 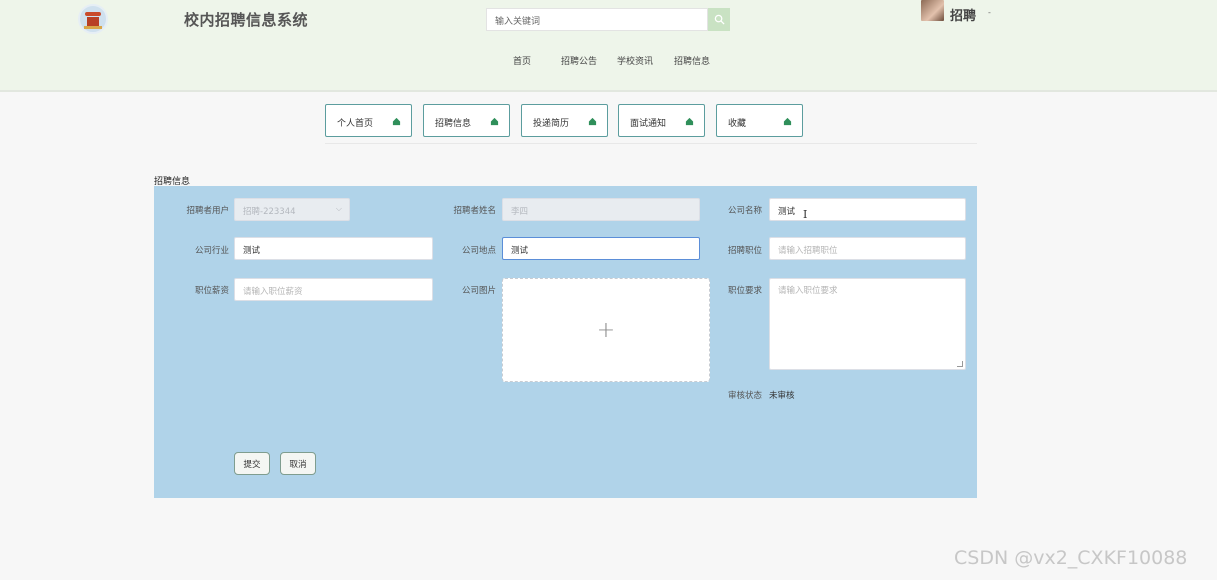 What do you see at coordinates (782, 396) in the screenshot?
I see `status-value: 未审核` at bounding box center [782, 396].